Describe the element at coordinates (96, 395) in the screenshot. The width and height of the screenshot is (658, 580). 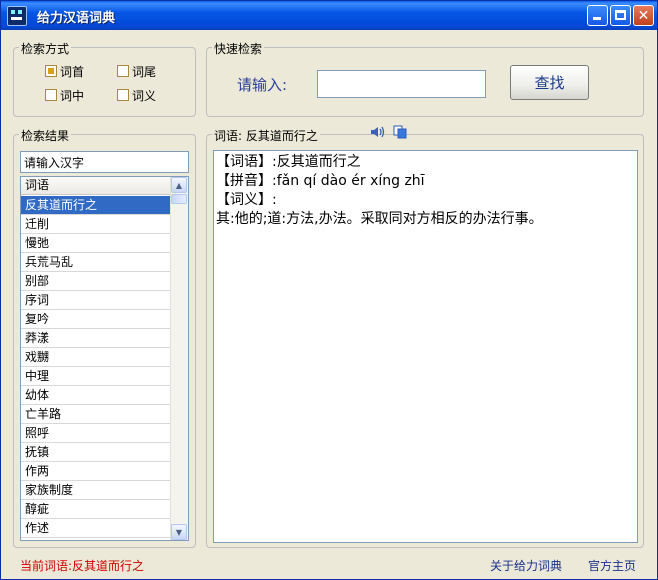
I see `list-item: 幼体` at that location.